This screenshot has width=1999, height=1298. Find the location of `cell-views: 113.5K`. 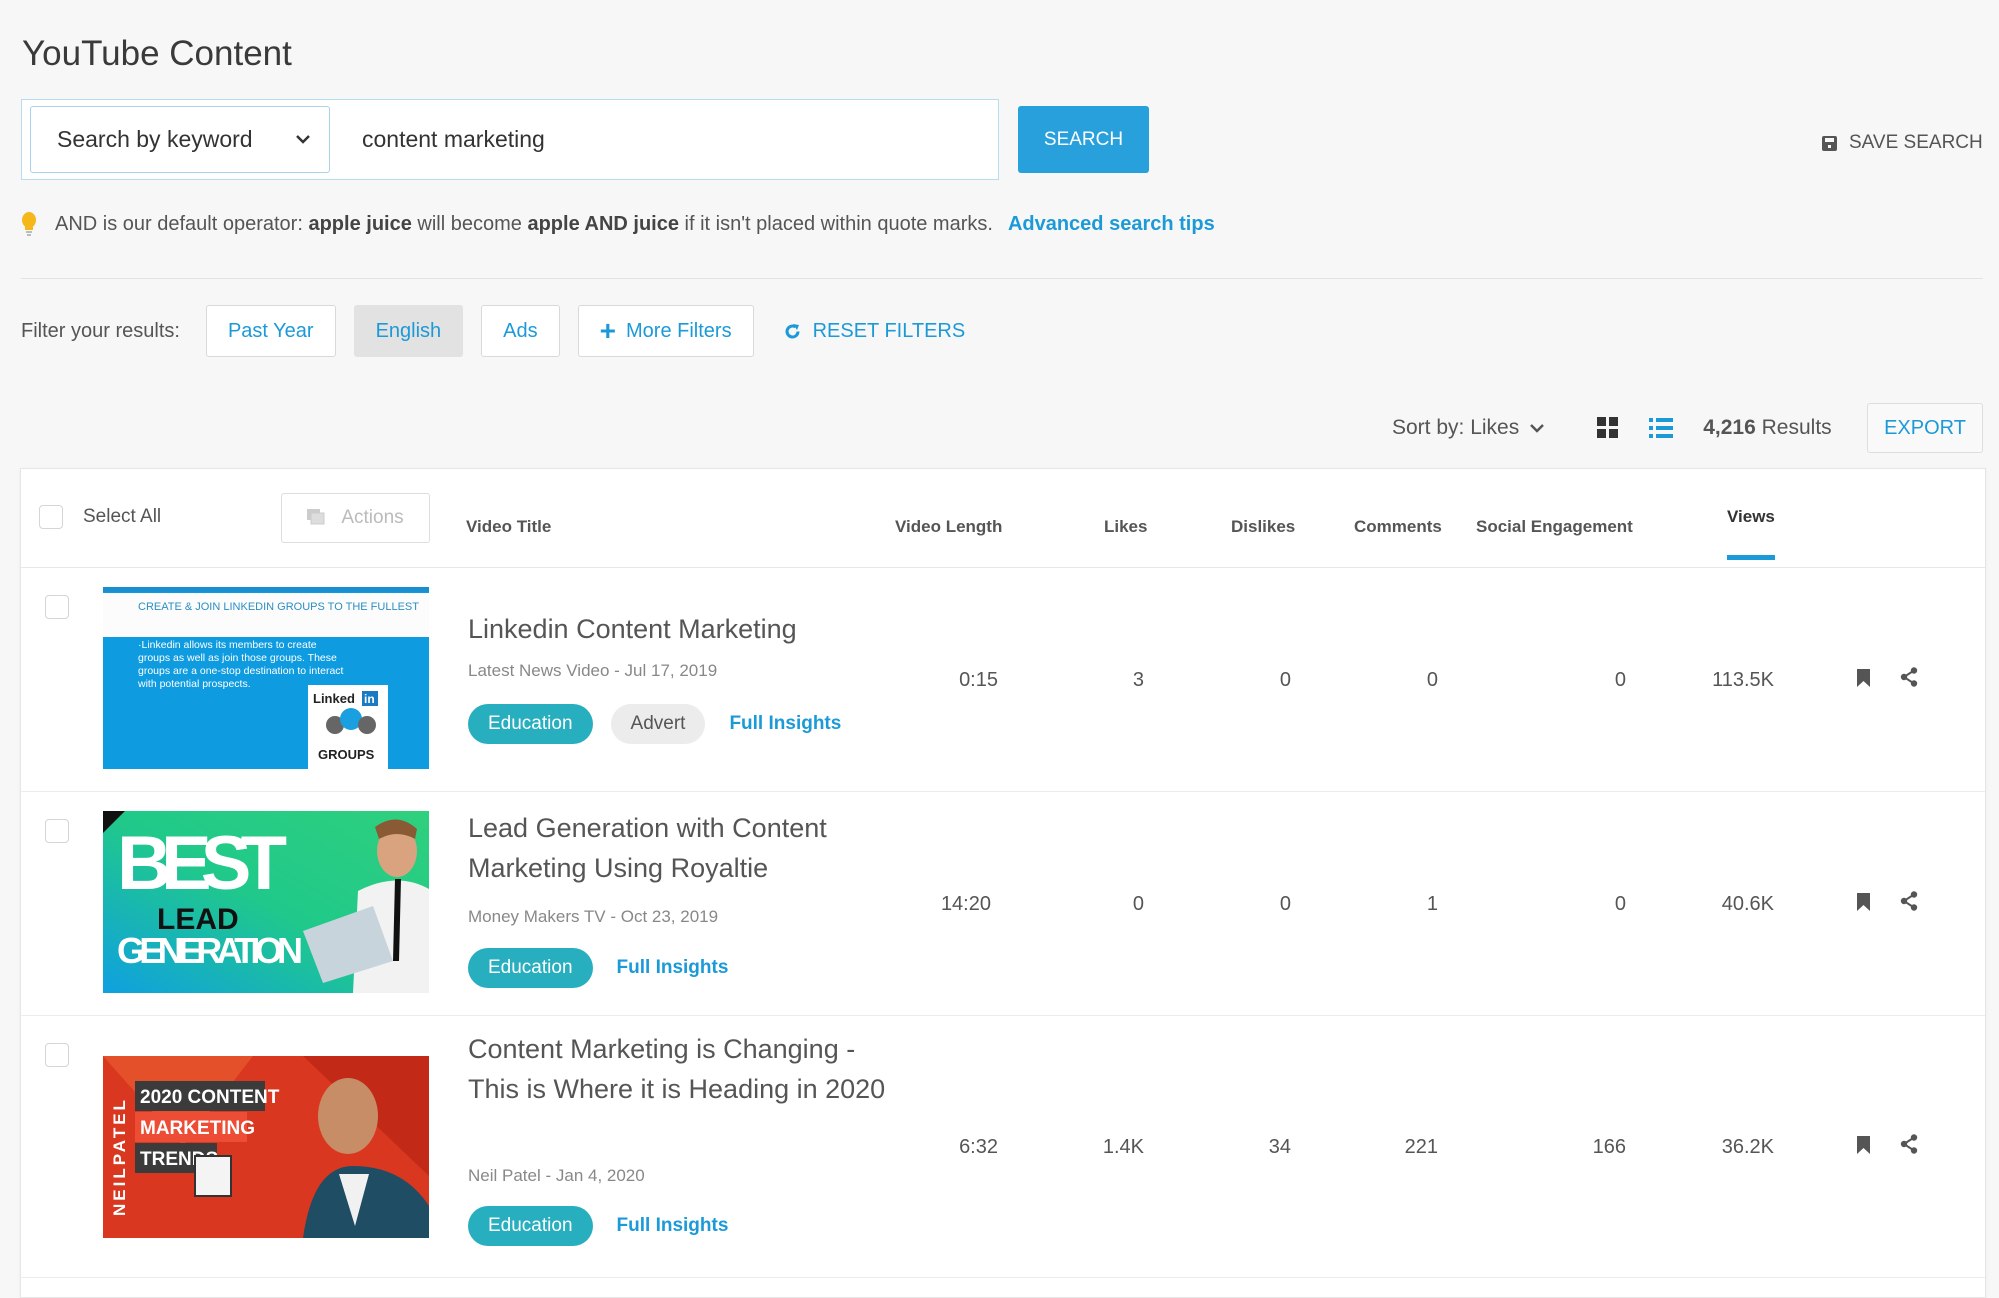

cell-views: 113.5K is located at coordinates (1743, 680).